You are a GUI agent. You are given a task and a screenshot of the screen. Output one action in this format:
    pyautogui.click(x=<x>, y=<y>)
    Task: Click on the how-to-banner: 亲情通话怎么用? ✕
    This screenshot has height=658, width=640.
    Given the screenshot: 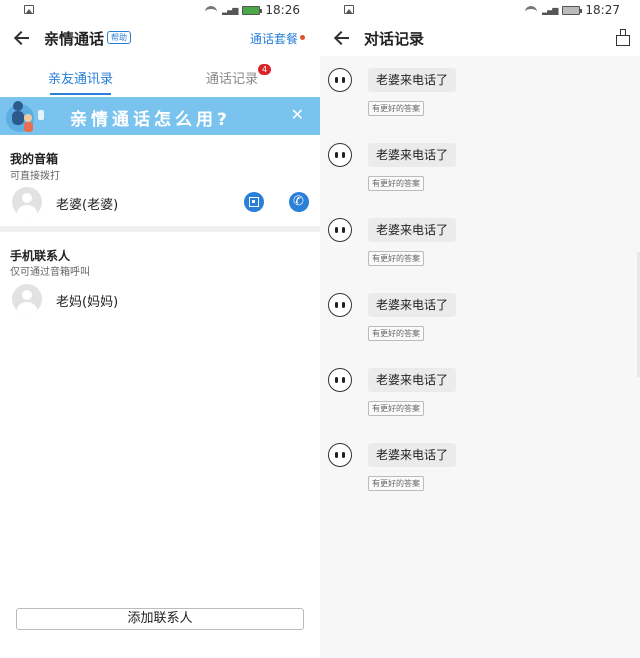 What is the action you would take?
    pyautogui.click(x=160, y=116)
    